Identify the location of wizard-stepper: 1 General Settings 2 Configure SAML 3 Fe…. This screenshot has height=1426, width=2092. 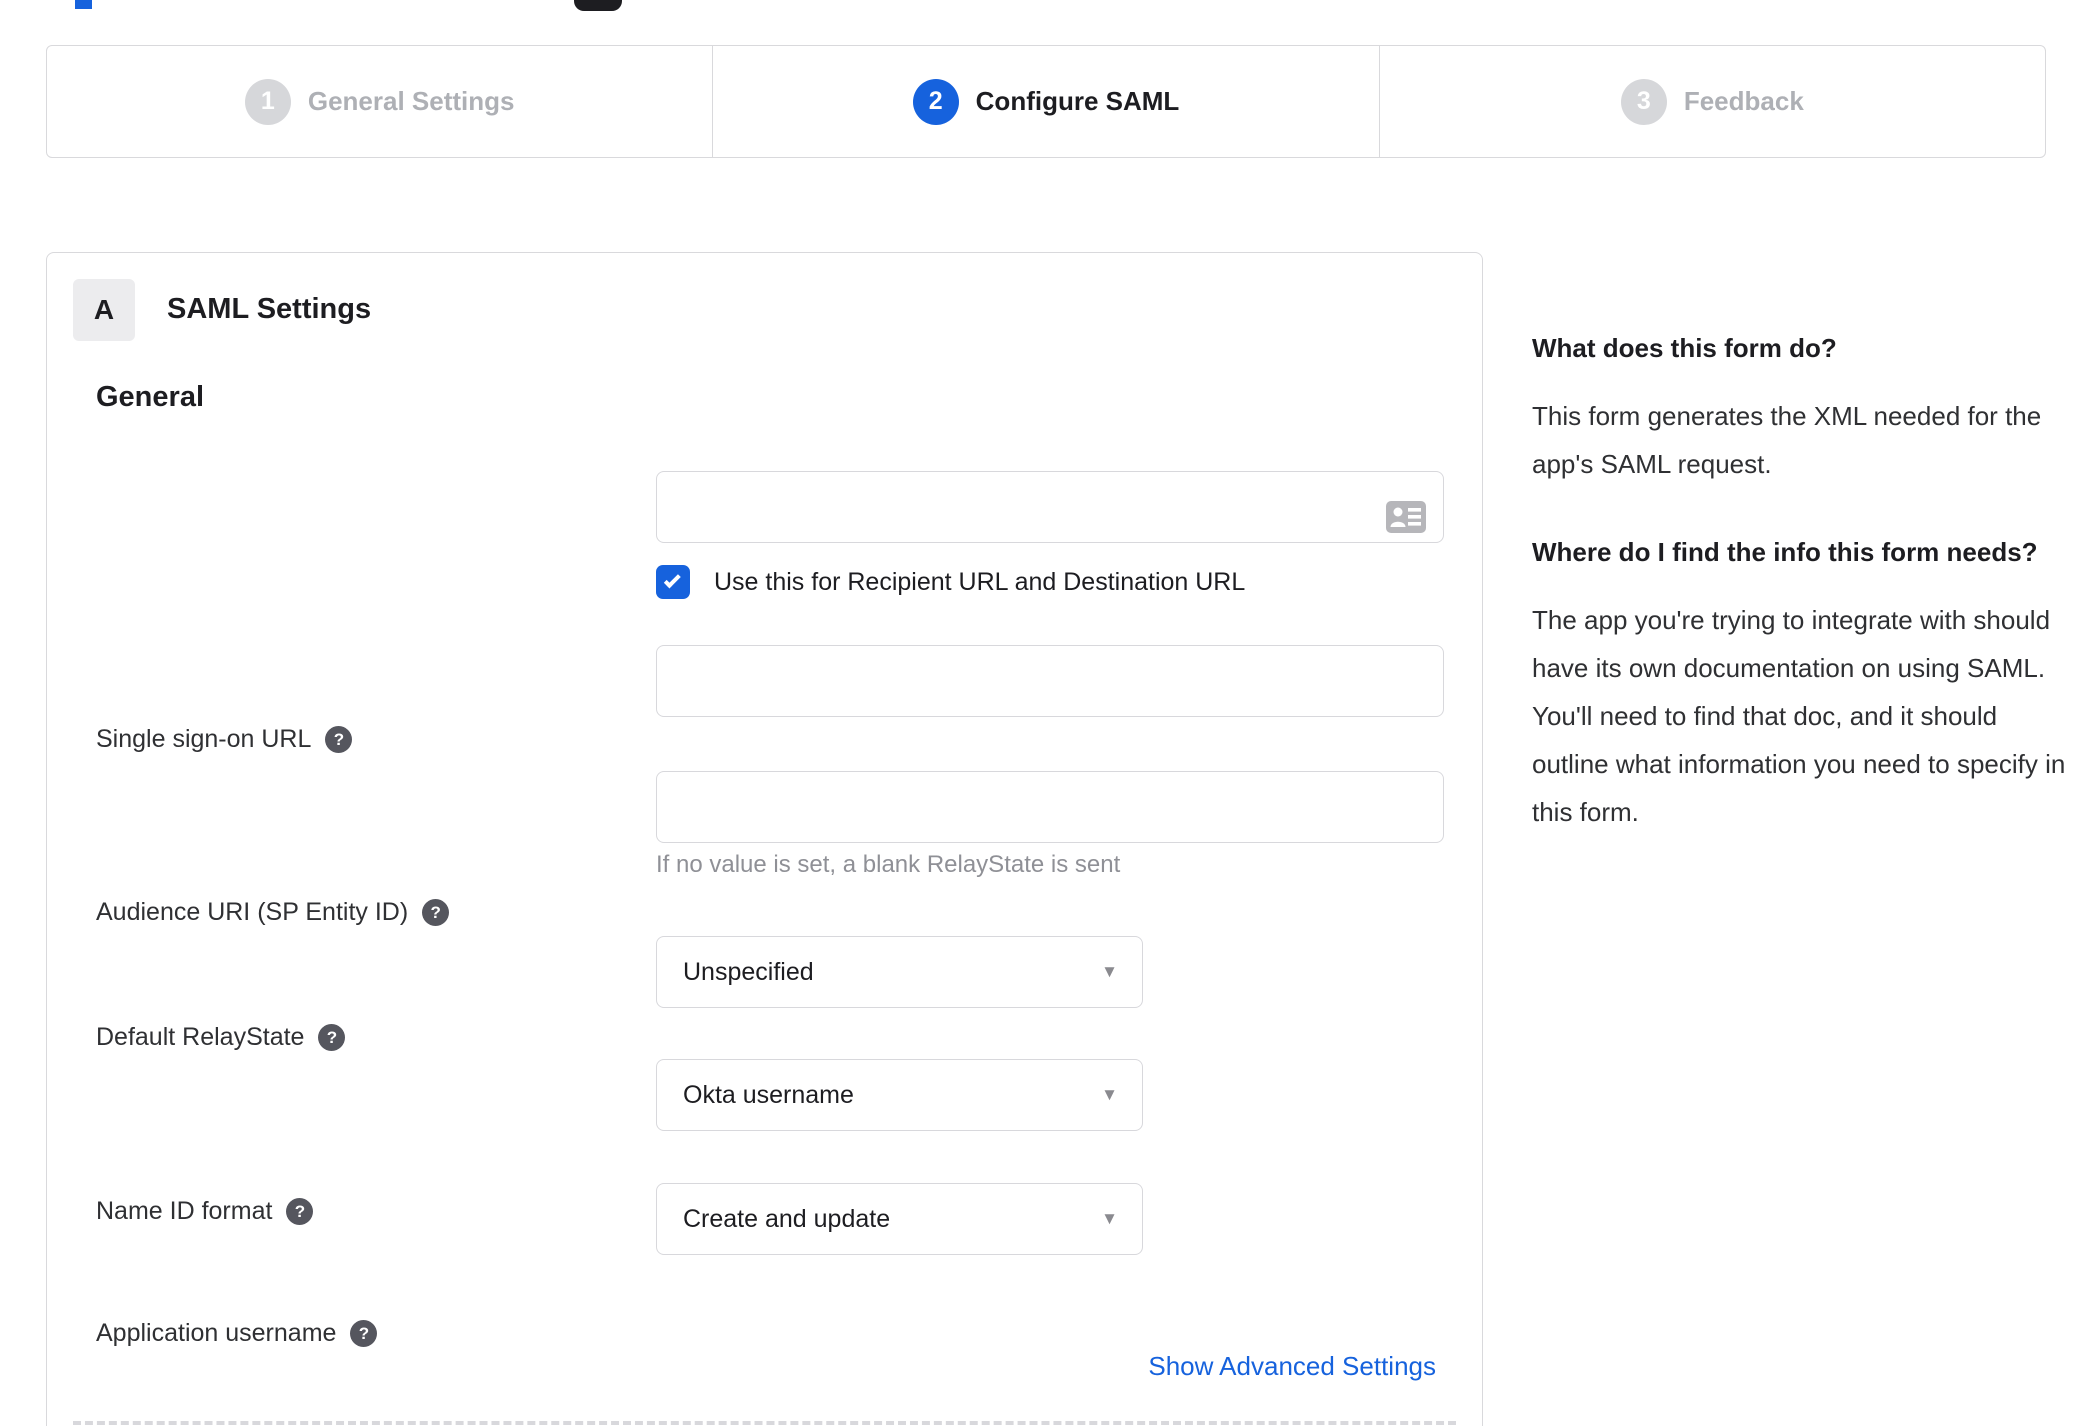
(1046, 101).